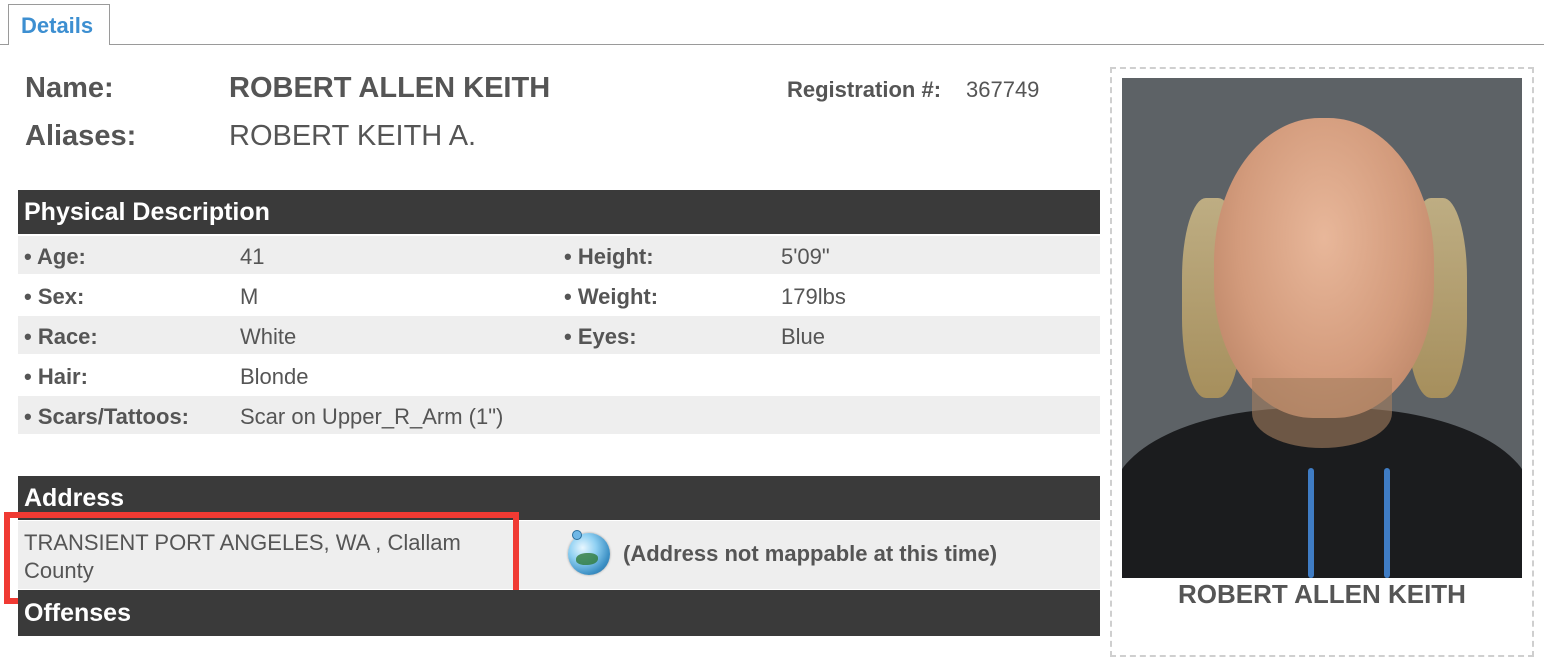  I want to click on tab-divider, so click(772, 44).